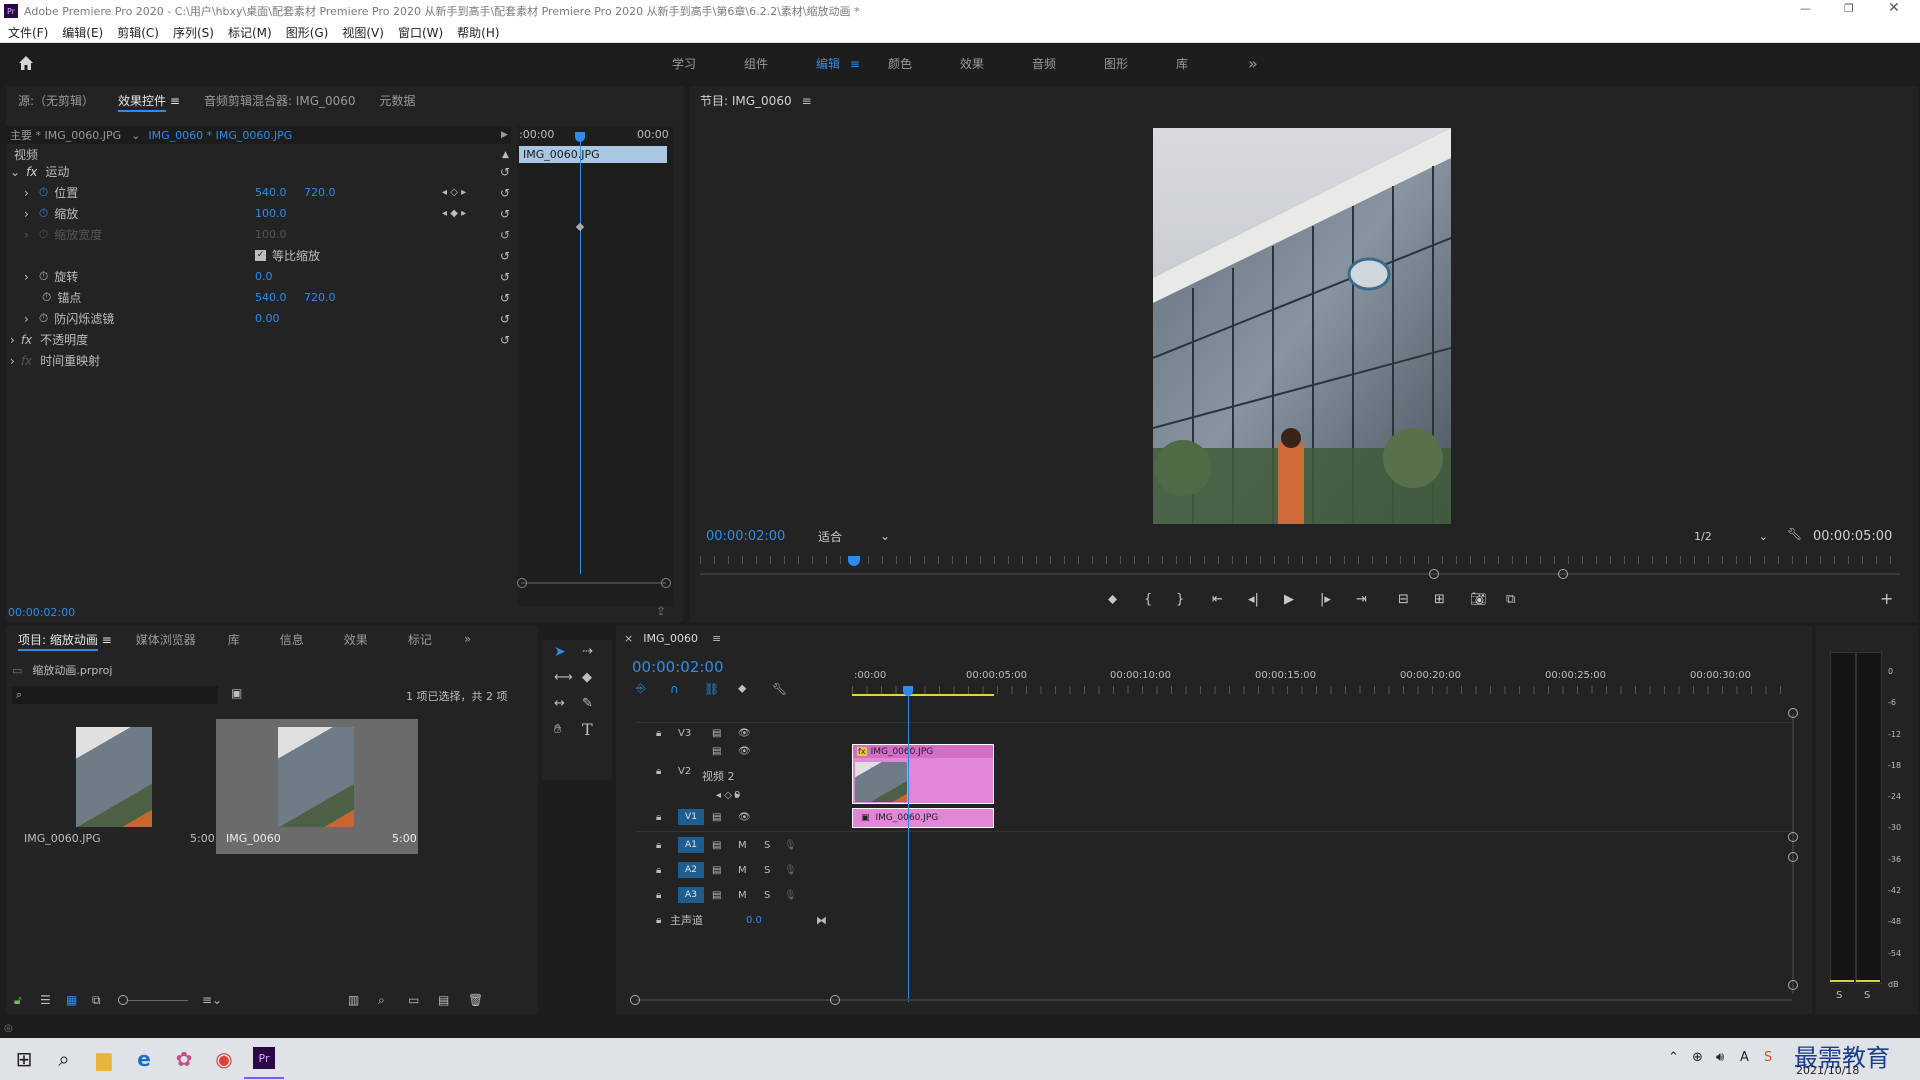 Image resolution: width=1920 pixels, height=1080 pixels. Describe the element at coordinates (467, 639) in the screenshot. I see `more-panels-icon: »` at that location.